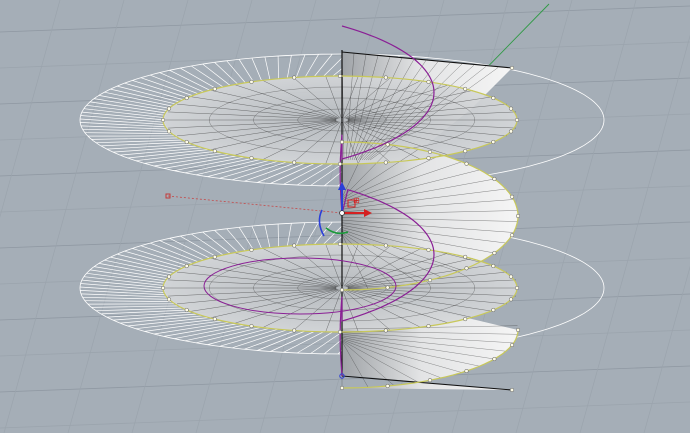 Image resolution: width=690 pixels, height=433 pixels. Describe the element at coordinates (342, 213) in the screenshot. I see `gumball-origin` at that location.